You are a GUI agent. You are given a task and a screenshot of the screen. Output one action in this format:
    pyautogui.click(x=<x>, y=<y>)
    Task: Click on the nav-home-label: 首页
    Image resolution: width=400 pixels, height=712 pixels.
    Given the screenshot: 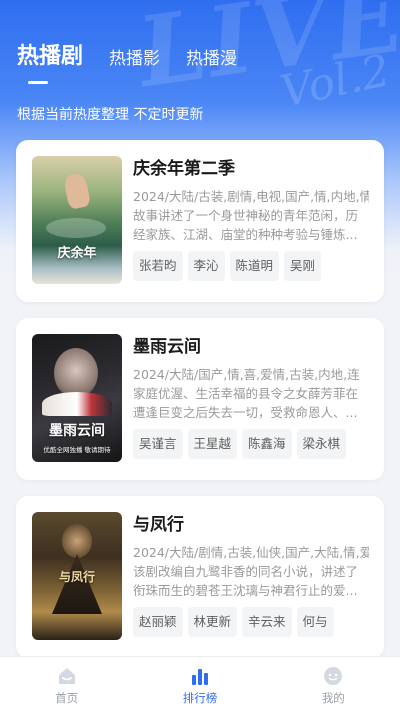 What is the action you would take?
    pyautogui.click(x=67, y=698)
    